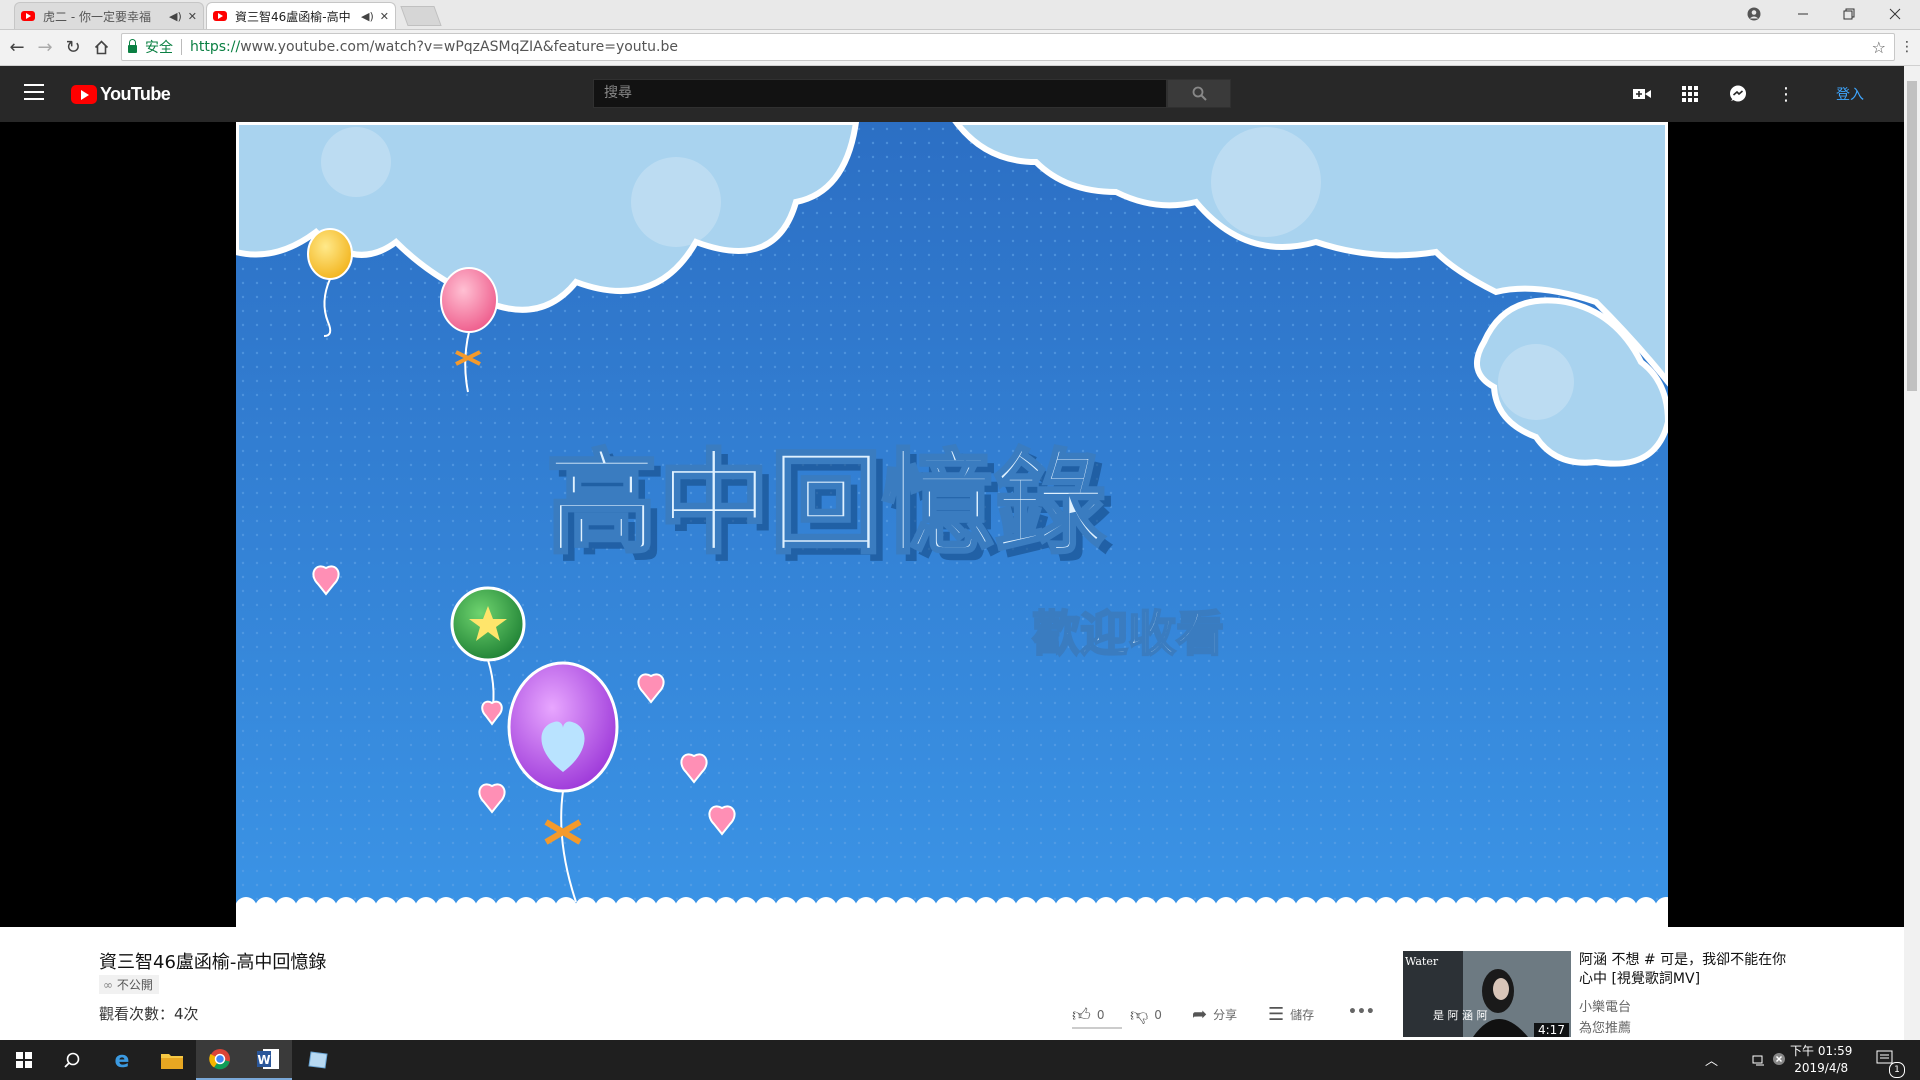  What do you see at coordinates (1291, 1014) in the screenshot?
I see `save-button: ☰ 儲存` at bounding box center [1291, 1014].